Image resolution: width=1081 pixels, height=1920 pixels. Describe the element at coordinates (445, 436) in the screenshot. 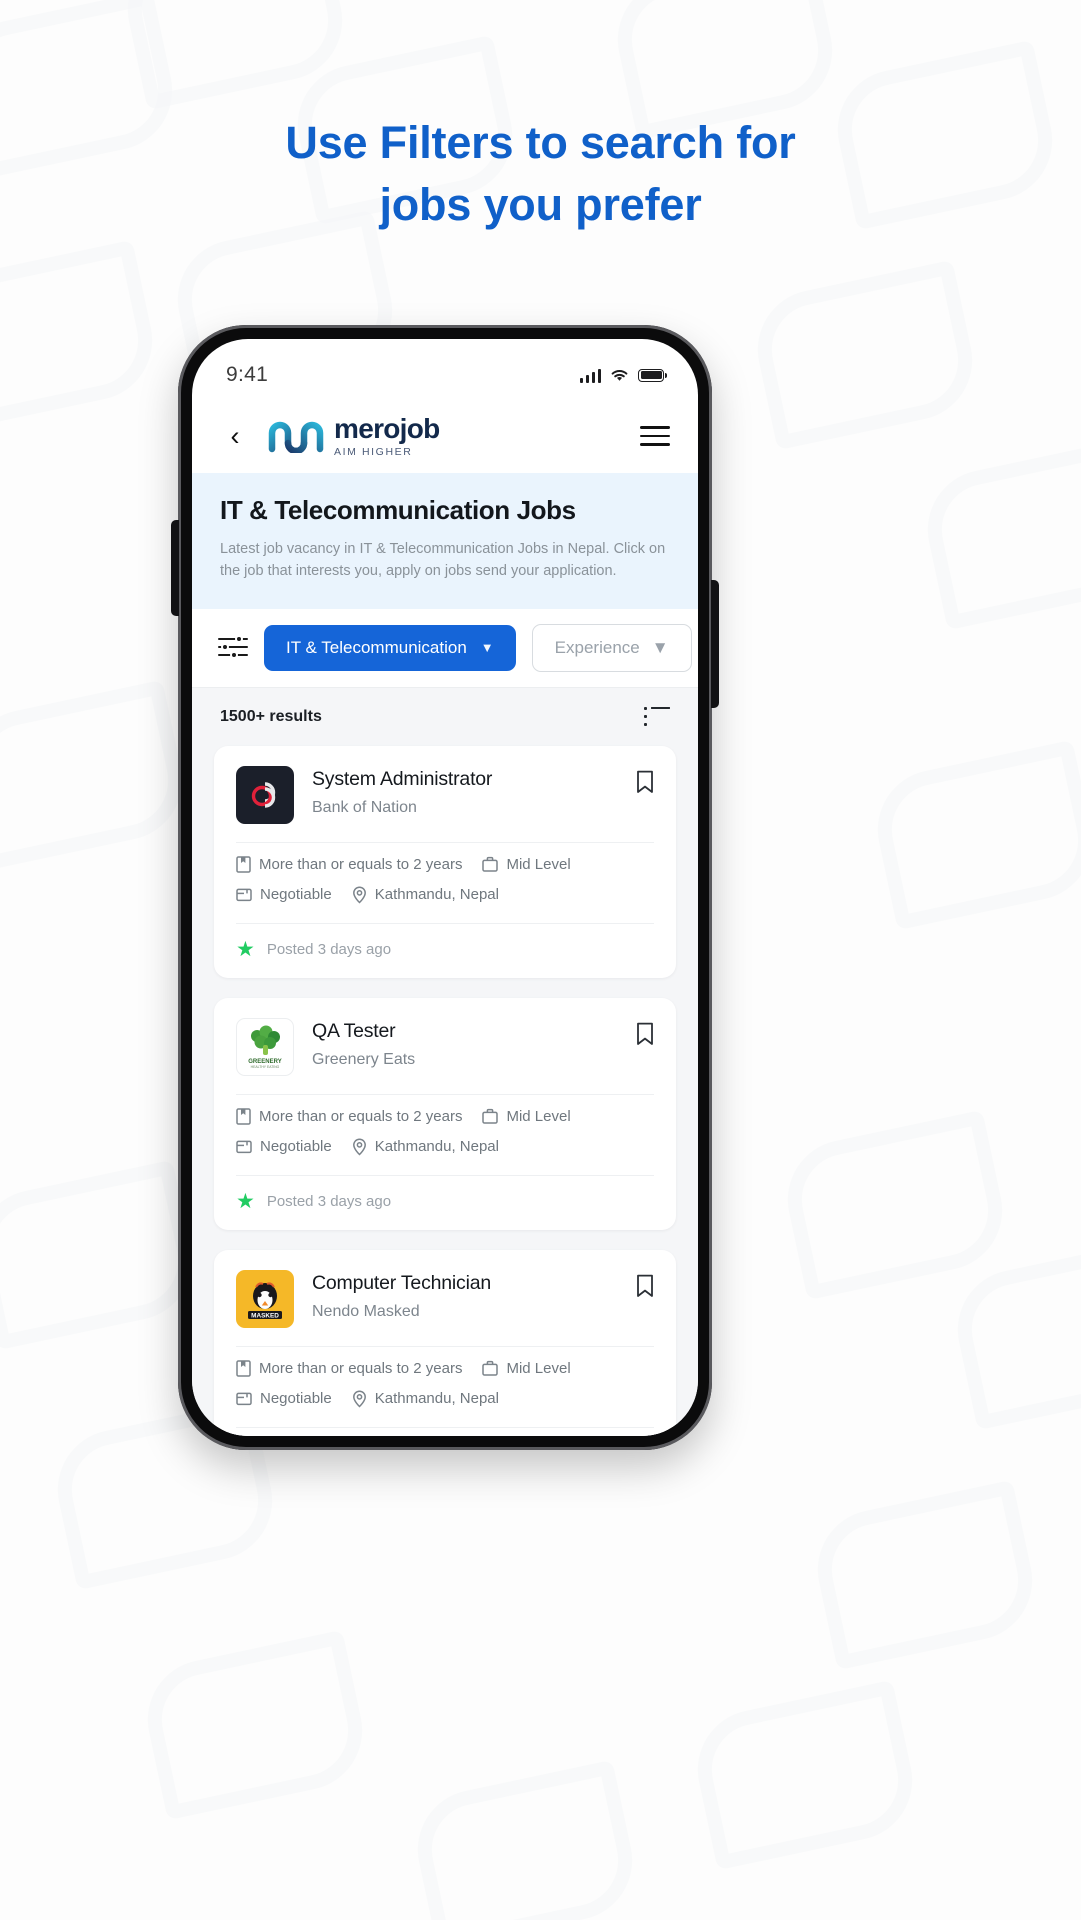

I see `app-header: ‹ merojob AIM HIGHER` at that location.